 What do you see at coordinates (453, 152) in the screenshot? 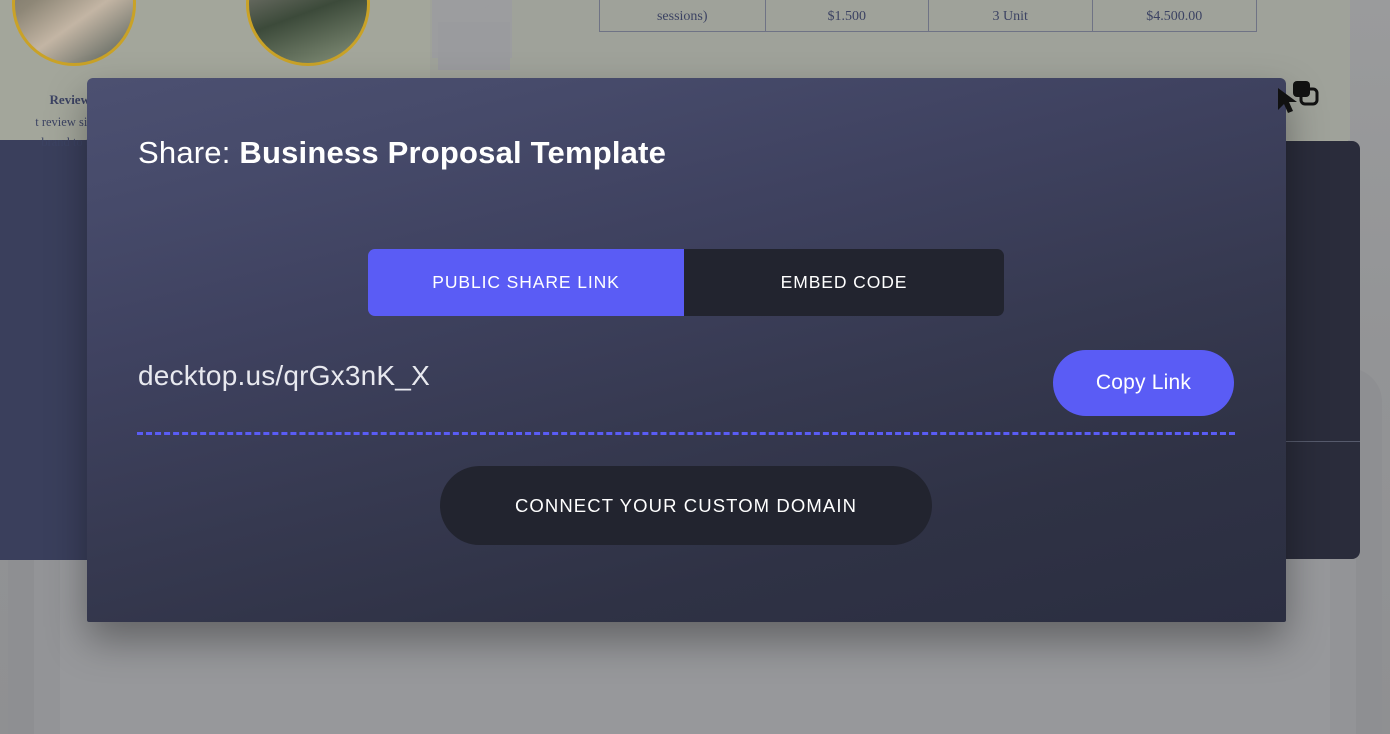
I see `modal-title-document: Business Proposal Template` at bounding box center [453, 152].